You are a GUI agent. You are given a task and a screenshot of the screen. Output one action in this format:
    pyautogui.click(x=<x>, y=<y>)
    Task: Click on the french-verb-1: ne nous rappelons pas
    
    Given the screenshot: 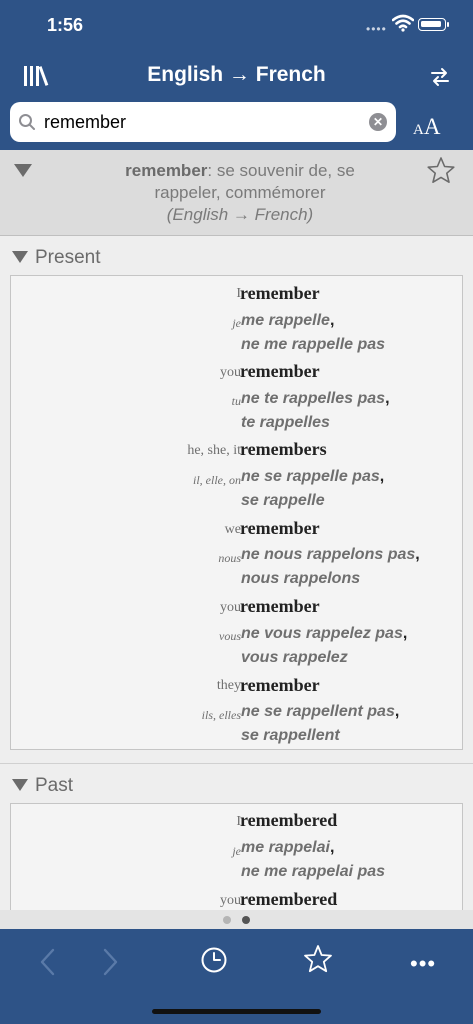 What is the action you would take?
    pyautogui.click(x=328, y=554)
    